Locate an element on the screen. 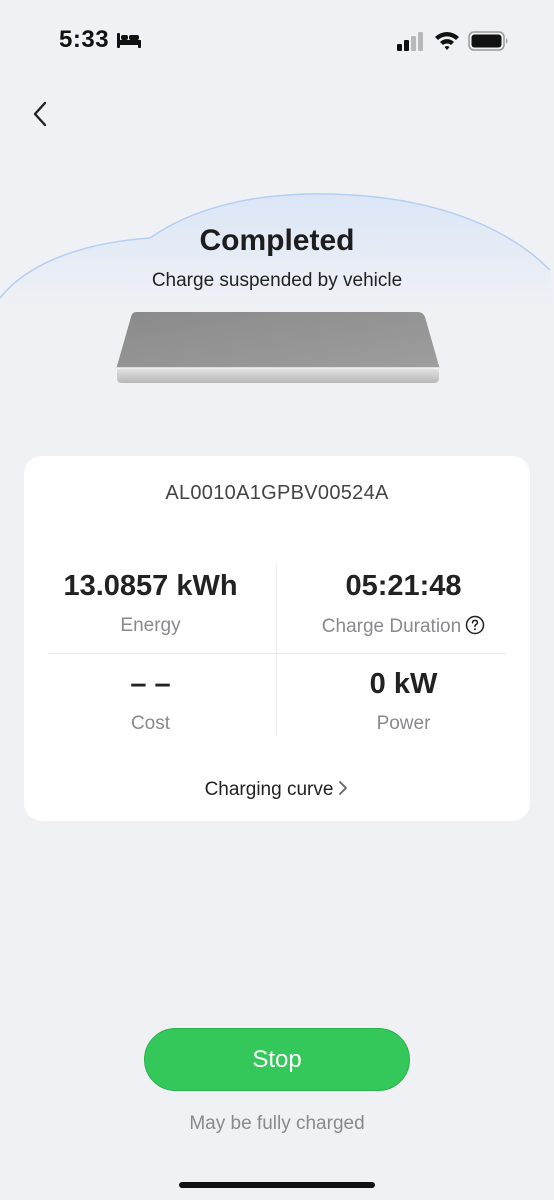 The image size is (554, 1200). stats-horizontal-divider is located at coordinates (277, 653).